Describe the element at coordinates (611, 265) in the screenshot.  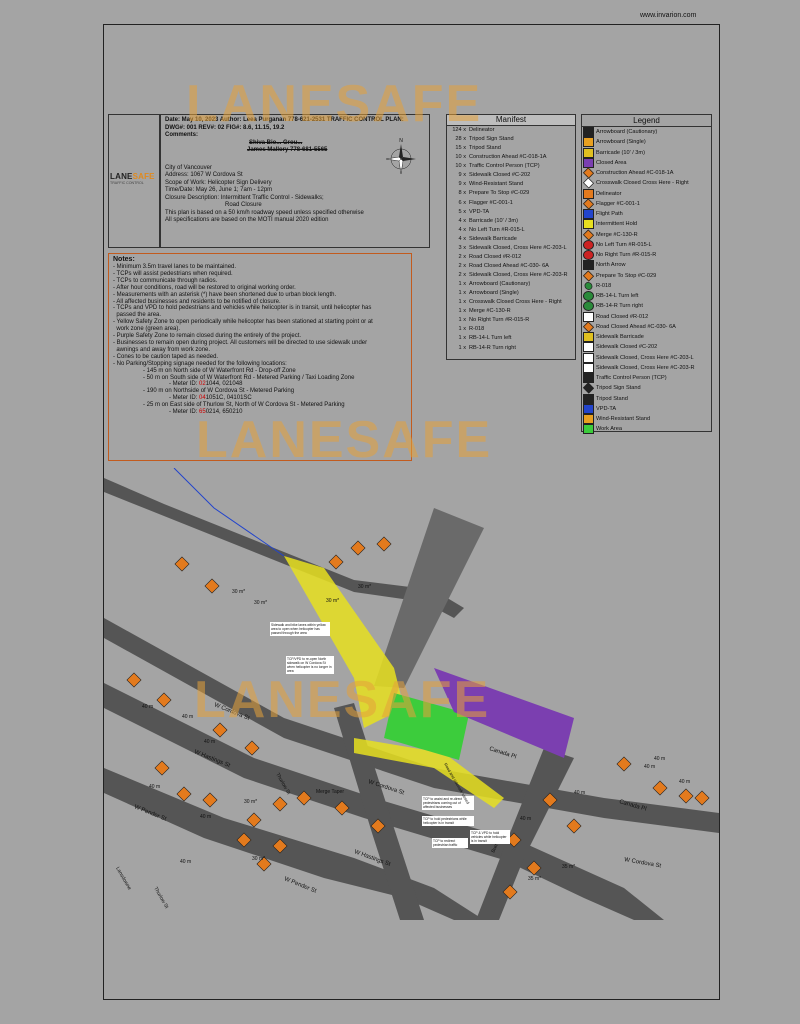
I see `legend-label: North Arrow` at that location.